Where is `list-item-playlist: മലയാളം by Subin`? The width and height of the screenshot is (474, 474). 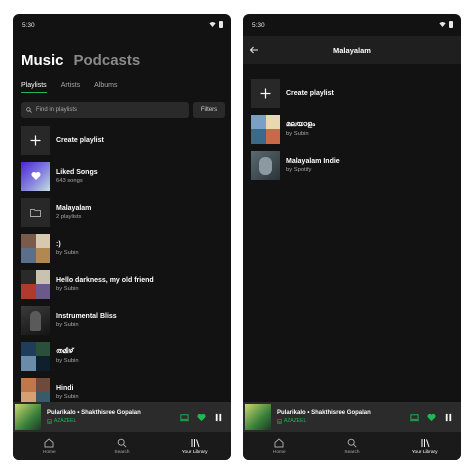
list-item-playlist: മലയാളം by Subin is located at coordinates (354, 129).